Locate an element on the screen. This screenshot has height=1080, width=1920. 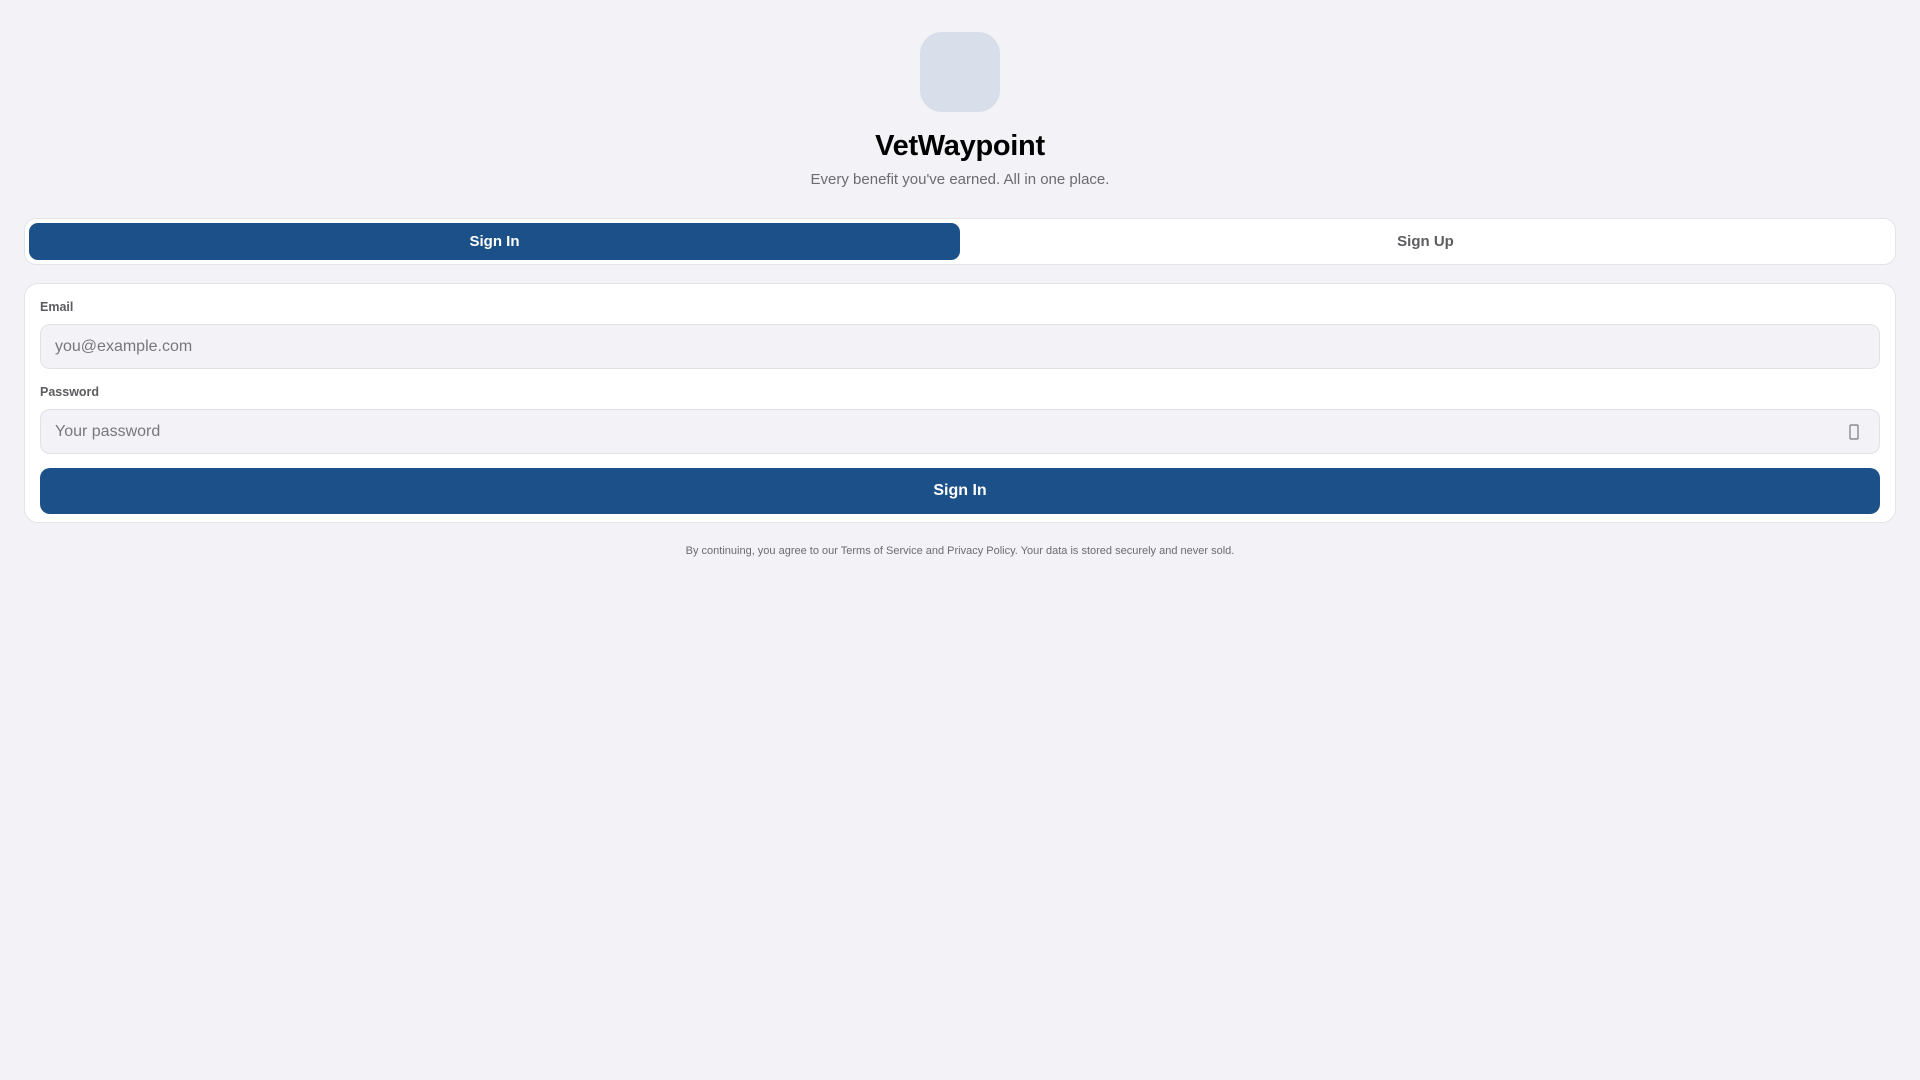
email-field-container is located at coordinates (960, 346).